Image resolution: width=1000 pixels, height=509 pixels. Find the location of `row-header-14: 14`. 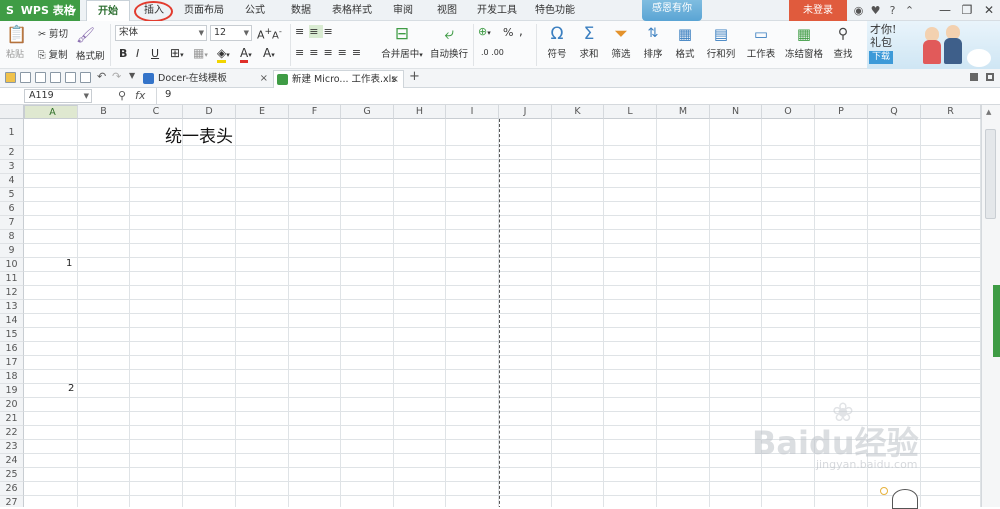

row-header-14: 14 is located at coordinates (12, 321).